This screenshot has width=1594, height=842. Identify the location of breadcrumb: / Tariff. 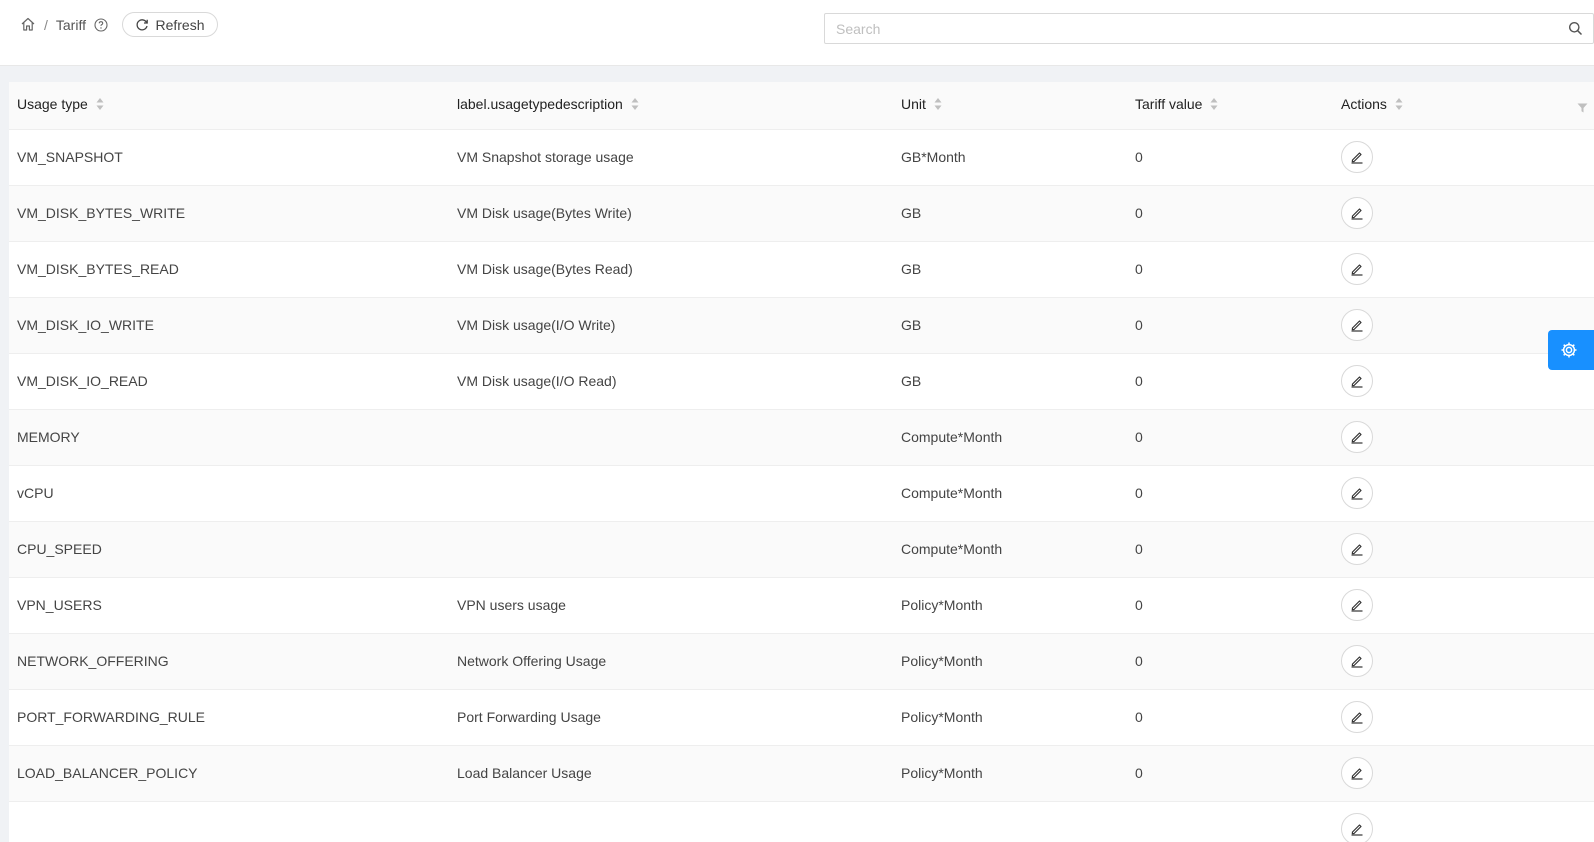
(64, 25).